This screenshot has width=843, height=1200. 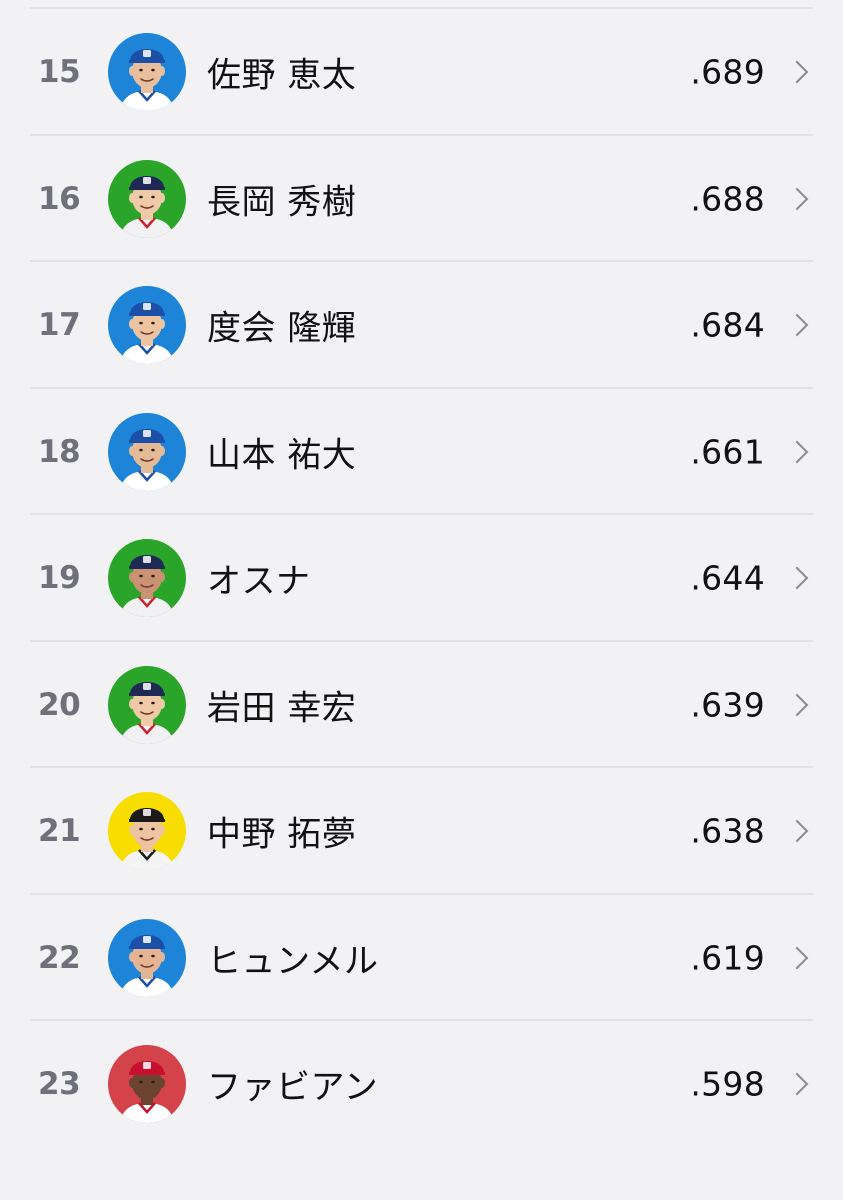 I want to click on rank-number: 23, so click(x=59, y=1084).